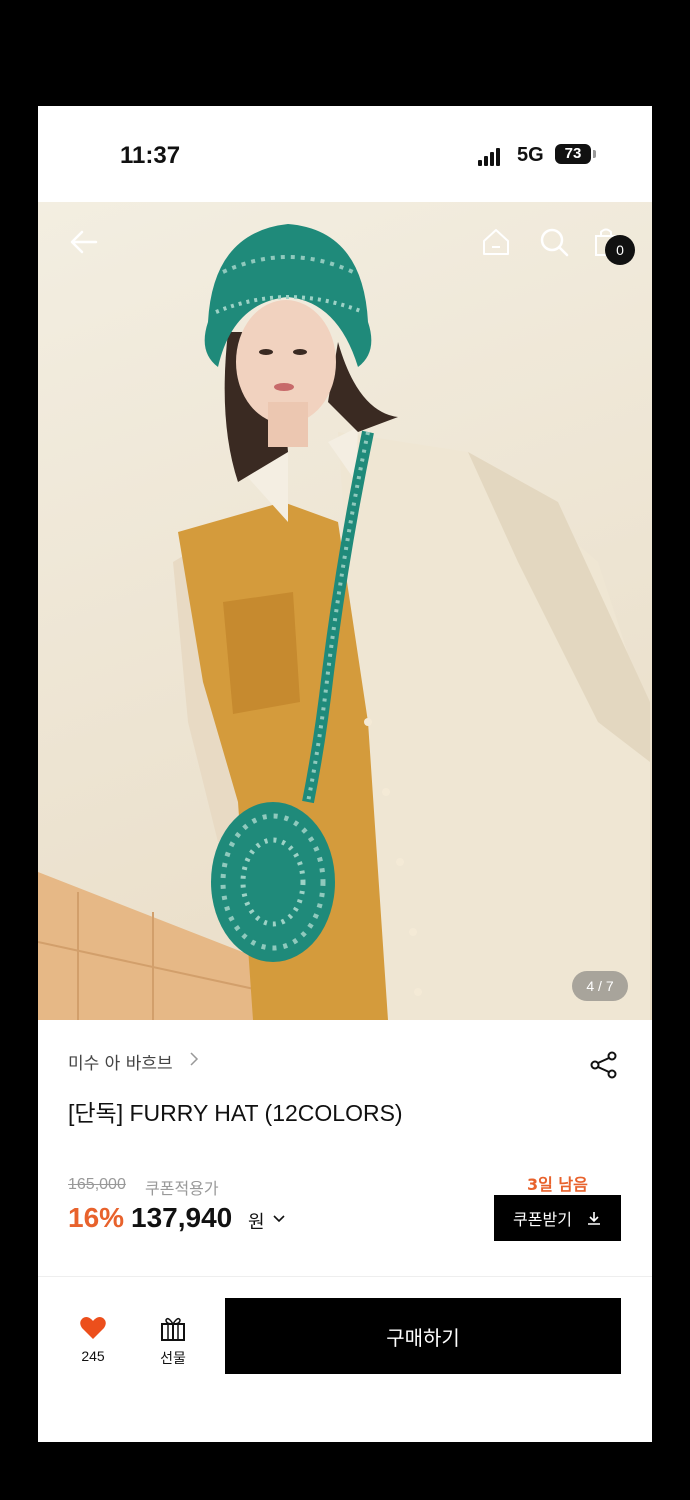 This screenshot has height=1500, width=690. What do you see at coordinates (345, 1276) in the screenshot?
I see `section-divider` at bounding box center [345, 1276].